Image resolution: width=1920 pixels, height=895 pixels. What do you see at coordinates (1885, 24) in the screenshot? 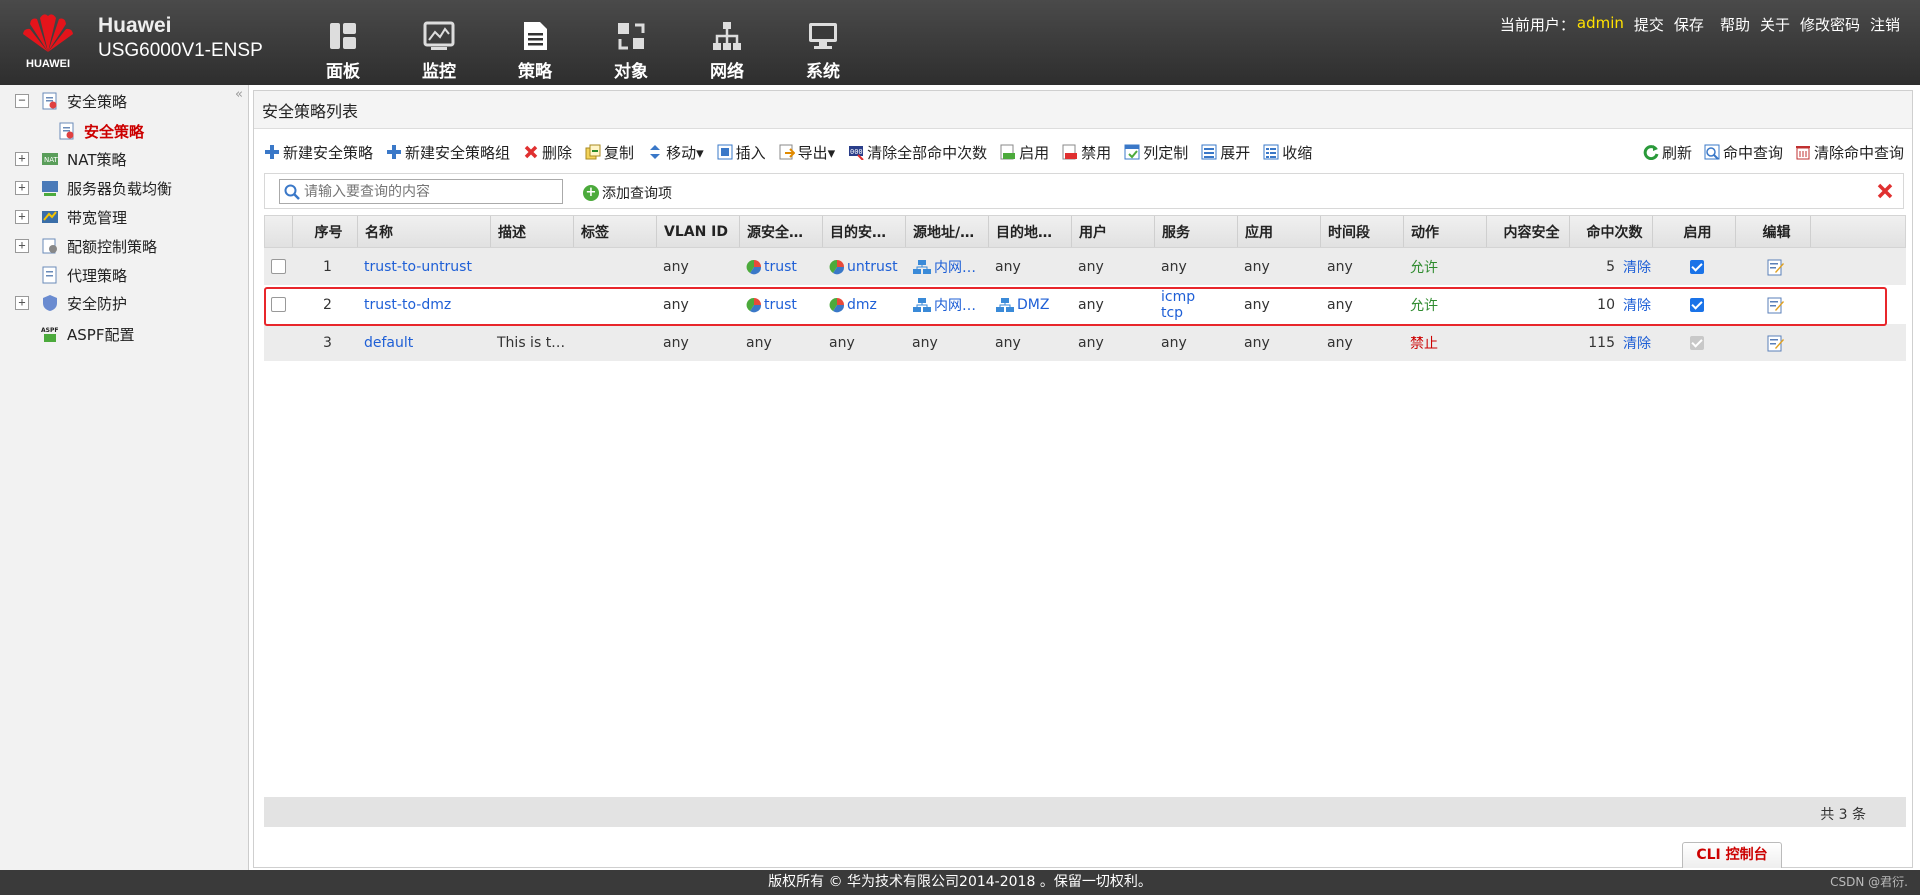
I see `logout-link: 注销` at bounding box center [1885, 24].